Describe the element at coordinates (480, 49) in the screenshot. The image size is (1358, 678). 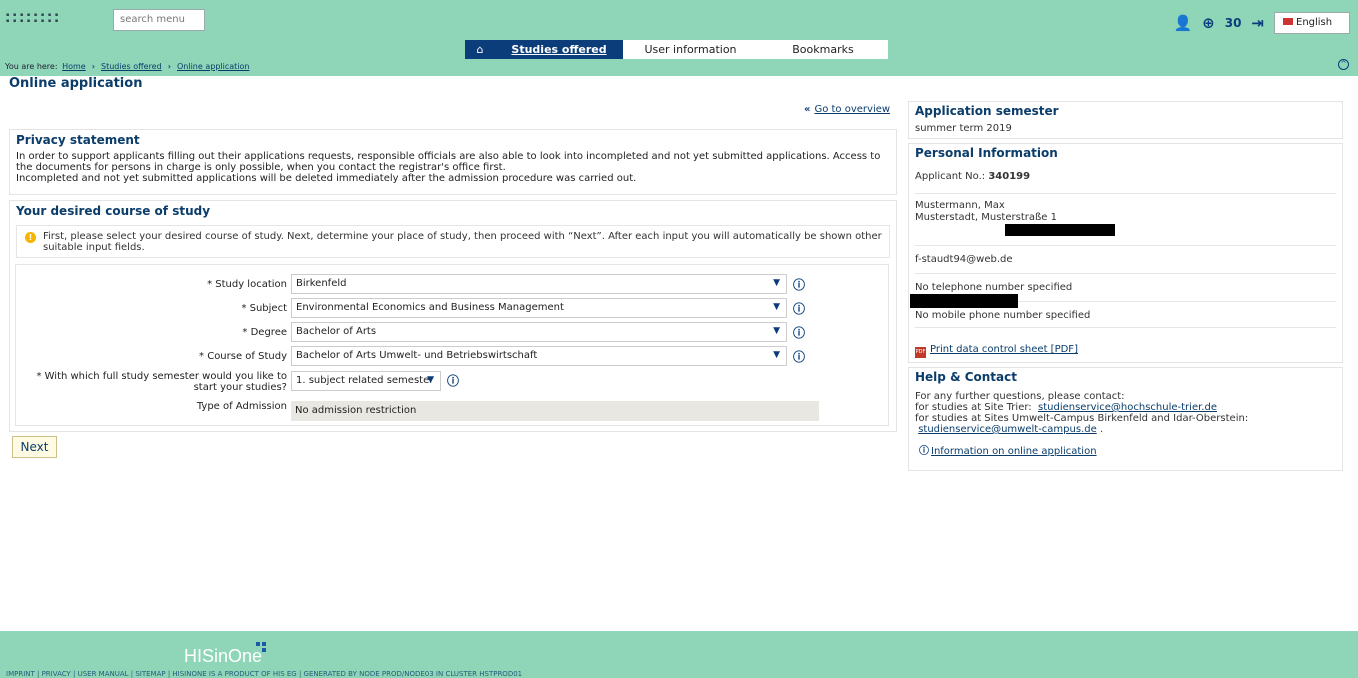
I see `home-icon: ⌂` at that location.